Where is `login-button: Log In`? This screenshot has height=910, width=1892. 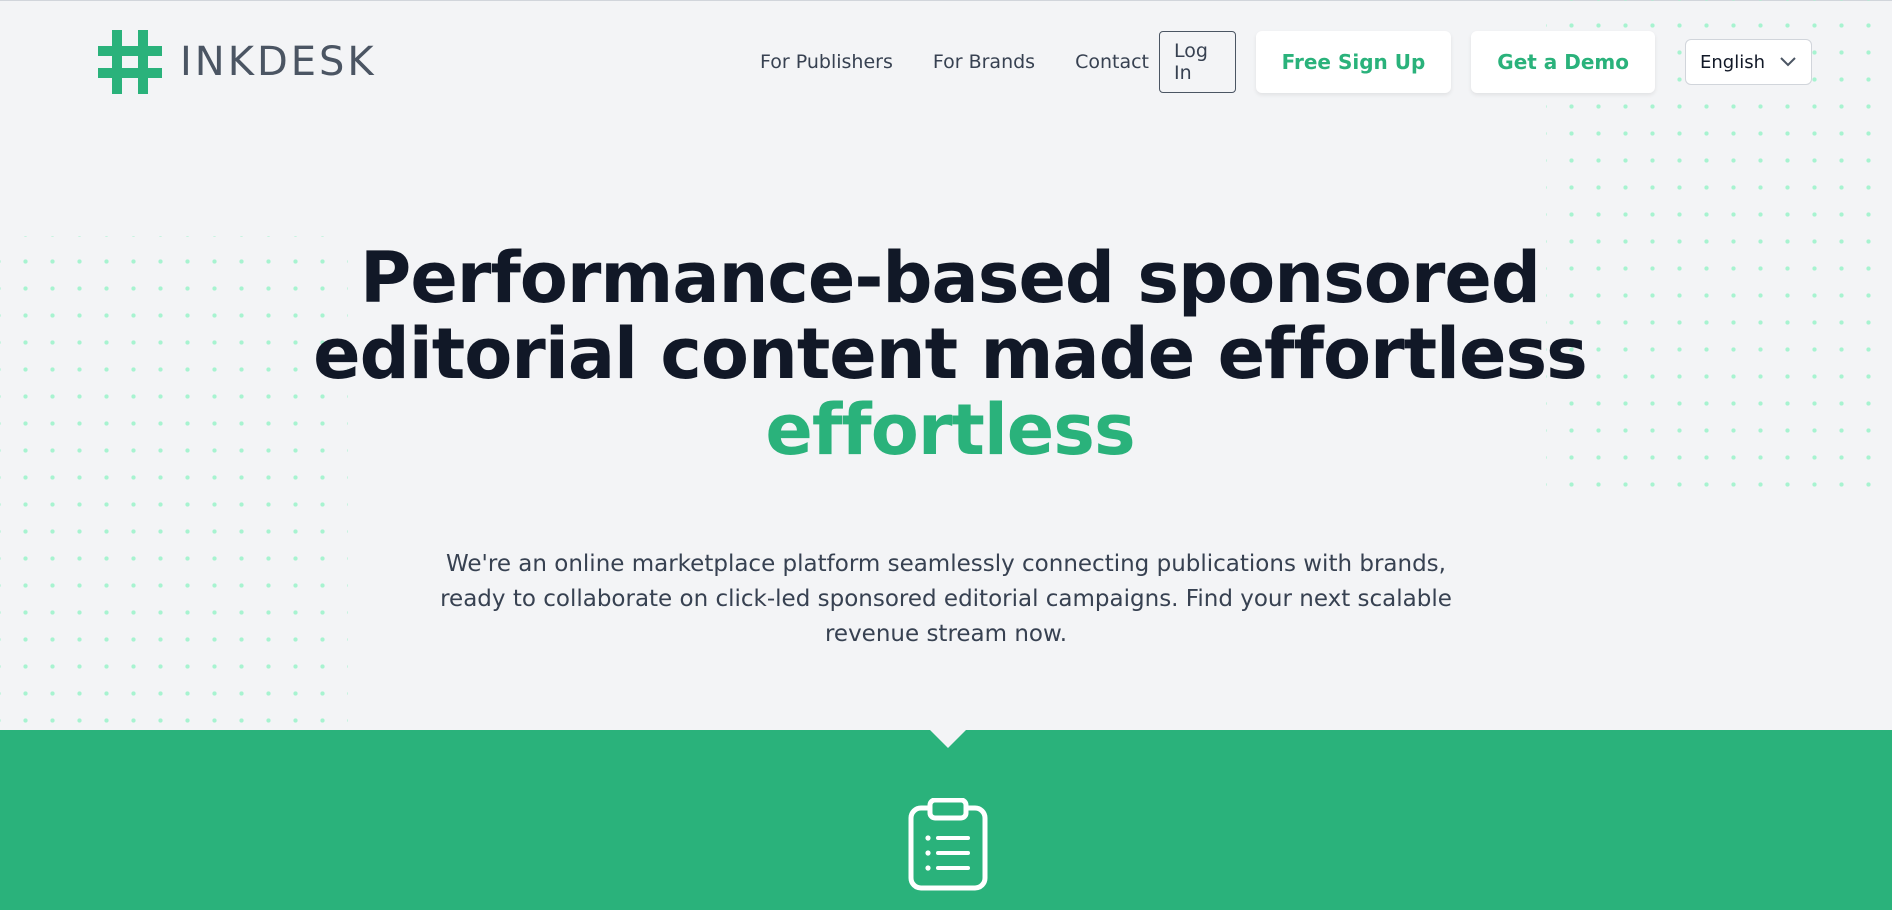
login-button: Log In is located at coordinates (1197, 62).